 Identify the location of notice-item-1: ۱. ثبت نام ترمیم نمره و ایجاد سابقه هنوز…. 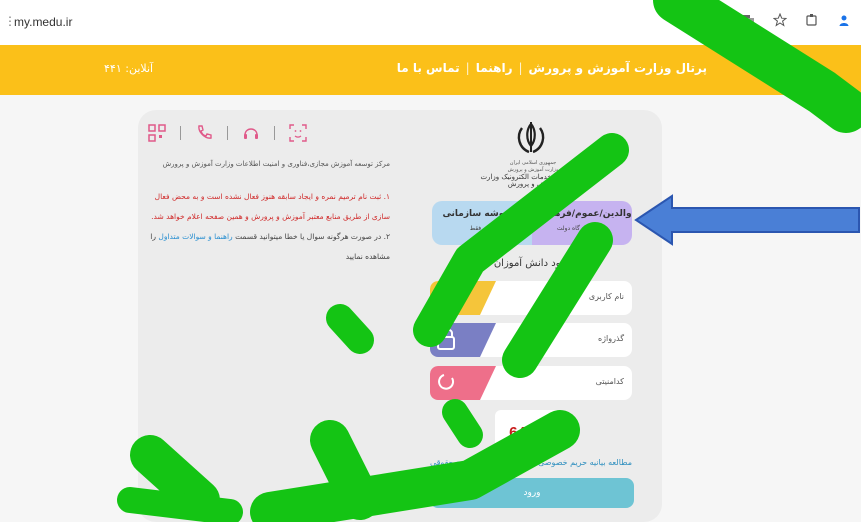
(270, 206).